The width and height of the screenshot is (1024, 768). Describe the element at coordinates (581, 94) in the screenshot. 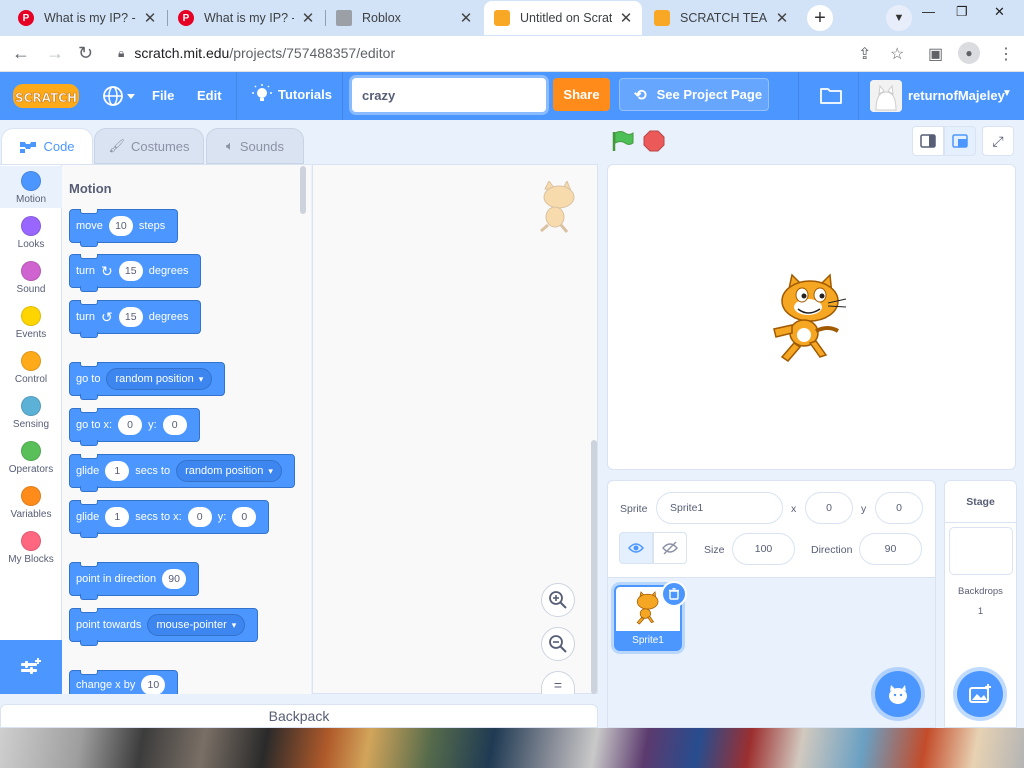

I see `share-button: Share` at that location.